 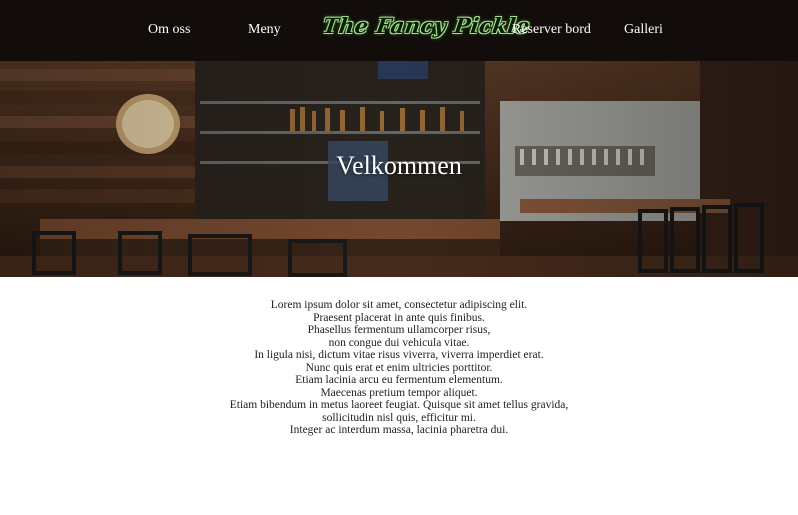 I want to click on site-logo: The Fancy Pickle, so click(x=426, y=25).